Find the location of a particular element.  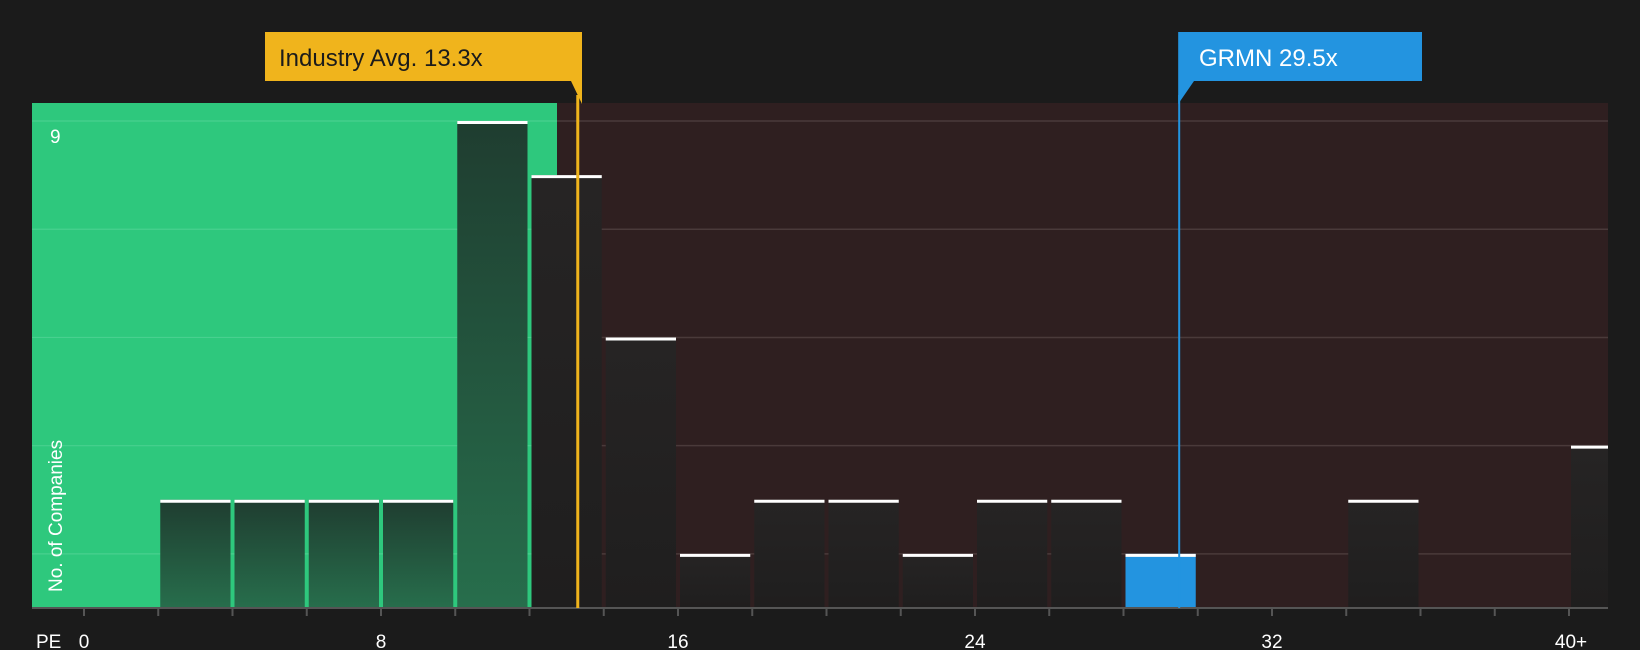

x-axis-label: PE is located at coordinates (48, 641).